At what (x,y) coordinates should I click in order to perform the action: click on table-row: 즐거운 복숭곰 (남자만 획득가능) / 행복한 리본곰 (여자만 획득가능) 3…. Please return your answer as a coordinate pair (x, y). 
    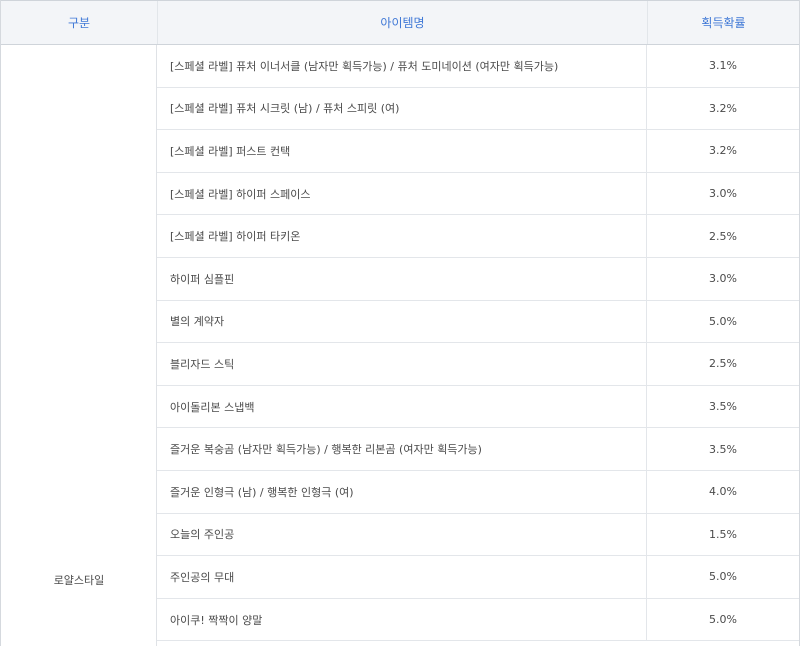
    Looking at the image, I should click on (478, 449).